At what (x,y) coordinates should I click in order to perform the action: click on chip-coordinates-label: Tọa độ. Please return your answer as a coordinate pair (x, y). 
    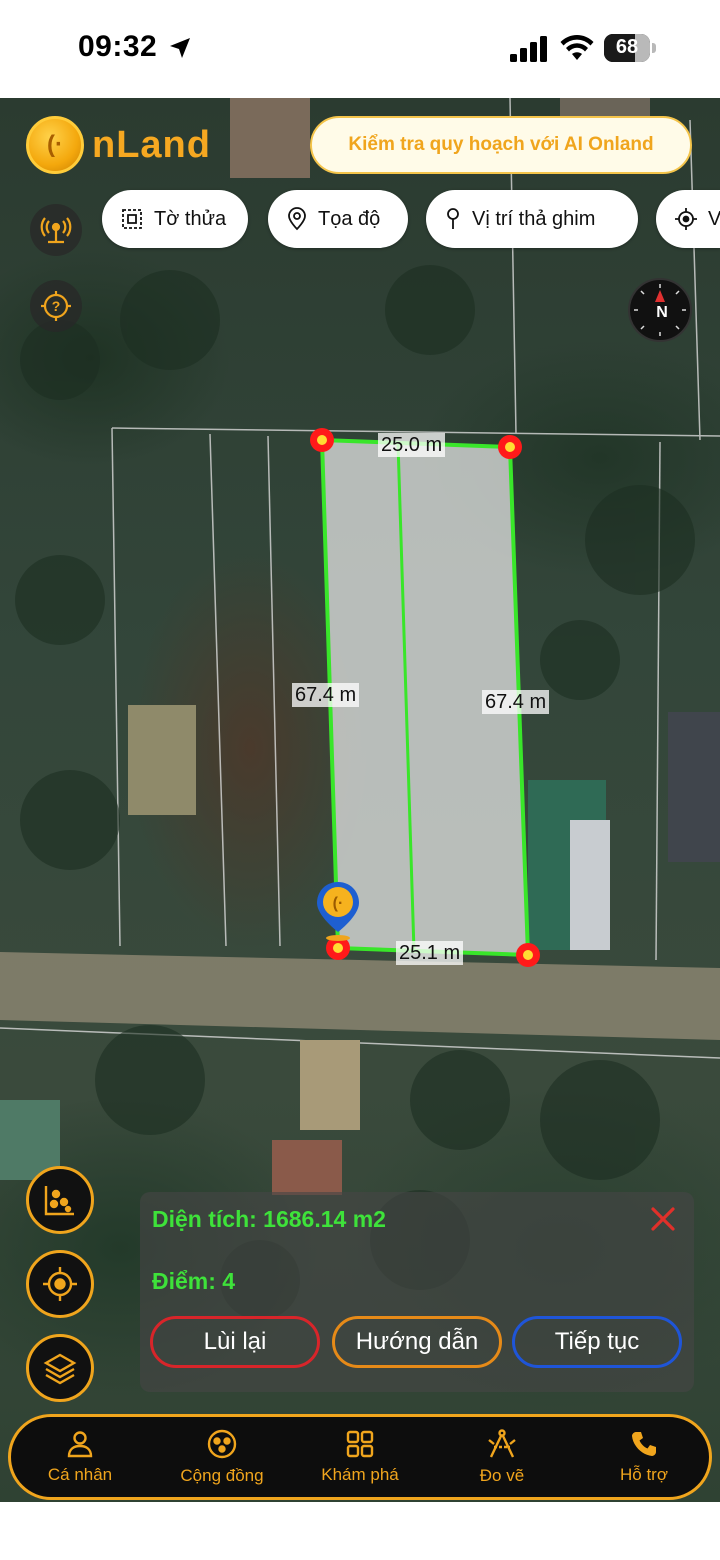
    Looking at the image, I should click on (349, 218).